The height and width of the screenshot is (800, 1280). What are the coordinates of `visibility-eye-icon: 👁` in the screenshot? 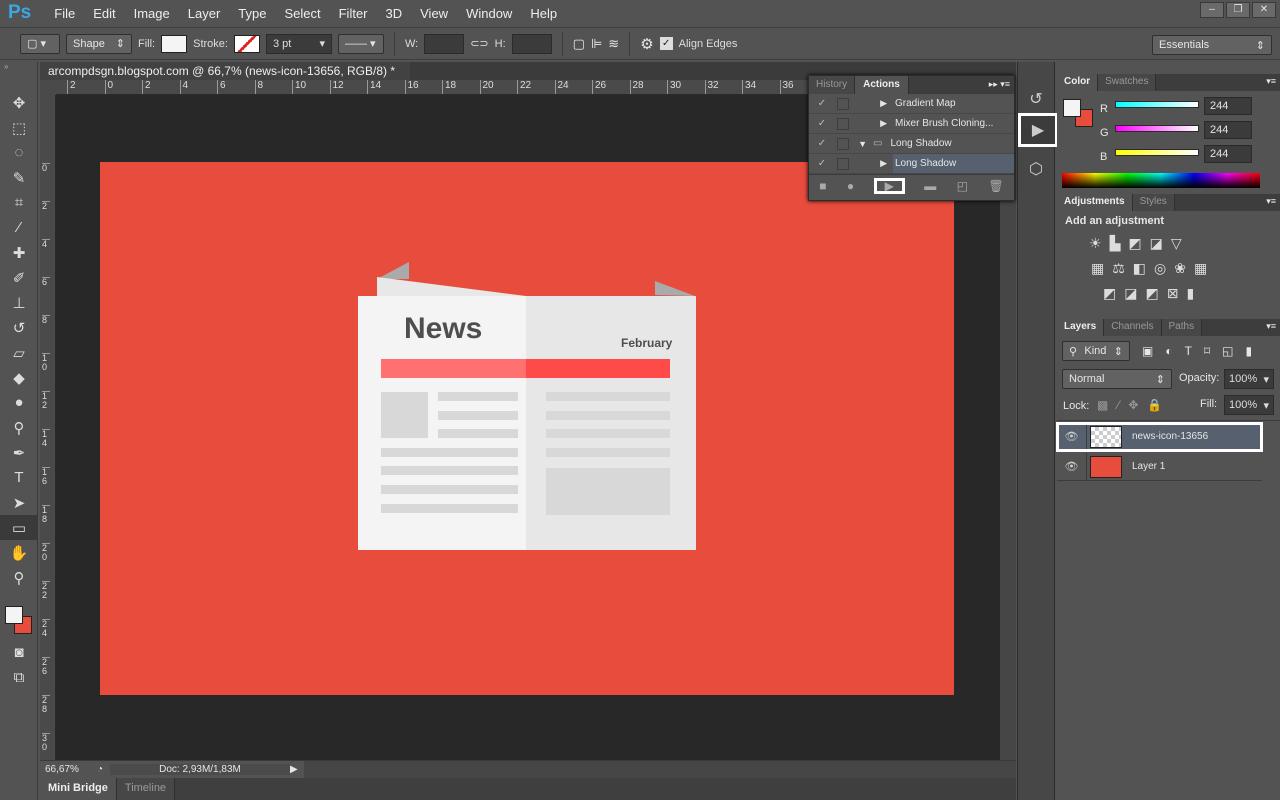 It's located at (1072, 466).